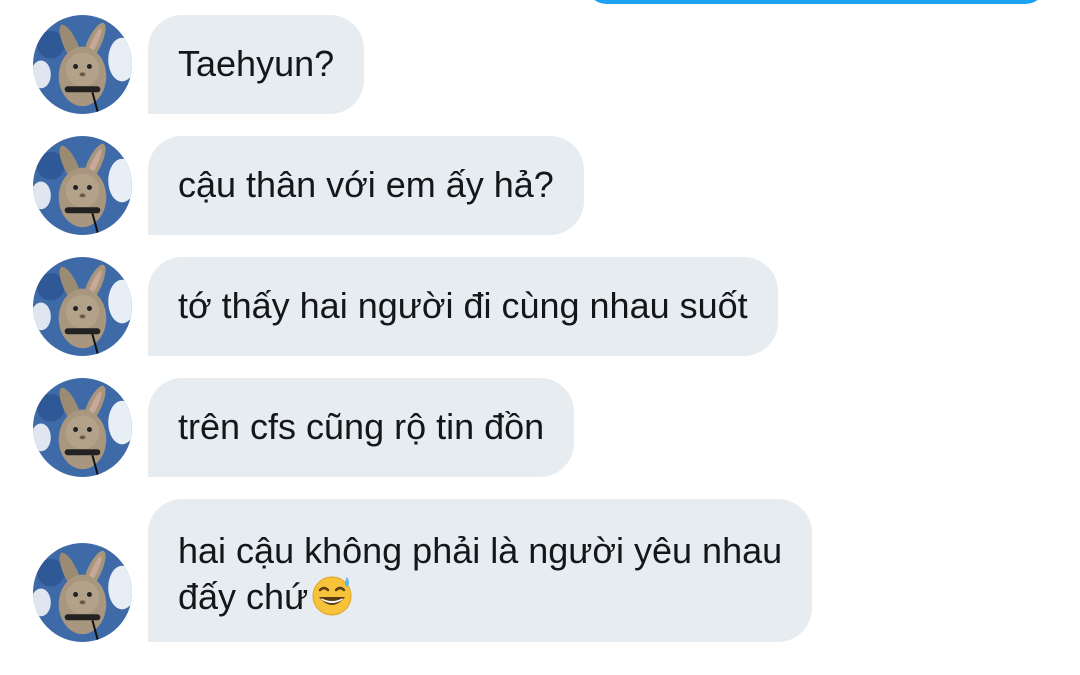  What do you see at coordinates (243, 596) in the screenshot?
I see `message-text: đấy chứ` at bounding box center [243, 596].